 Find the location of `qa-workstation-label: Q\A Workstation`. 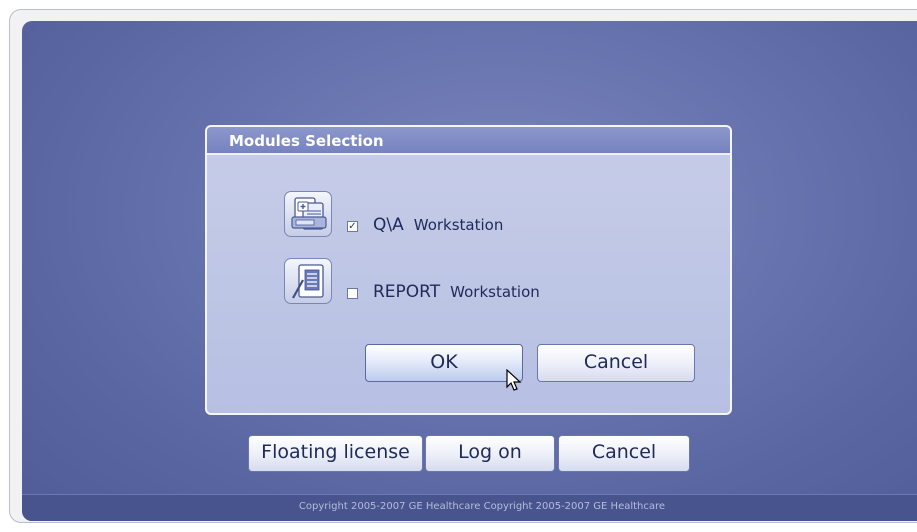

qa-workstation-label: Q\A Workstation is located at coordinates (438, 225).